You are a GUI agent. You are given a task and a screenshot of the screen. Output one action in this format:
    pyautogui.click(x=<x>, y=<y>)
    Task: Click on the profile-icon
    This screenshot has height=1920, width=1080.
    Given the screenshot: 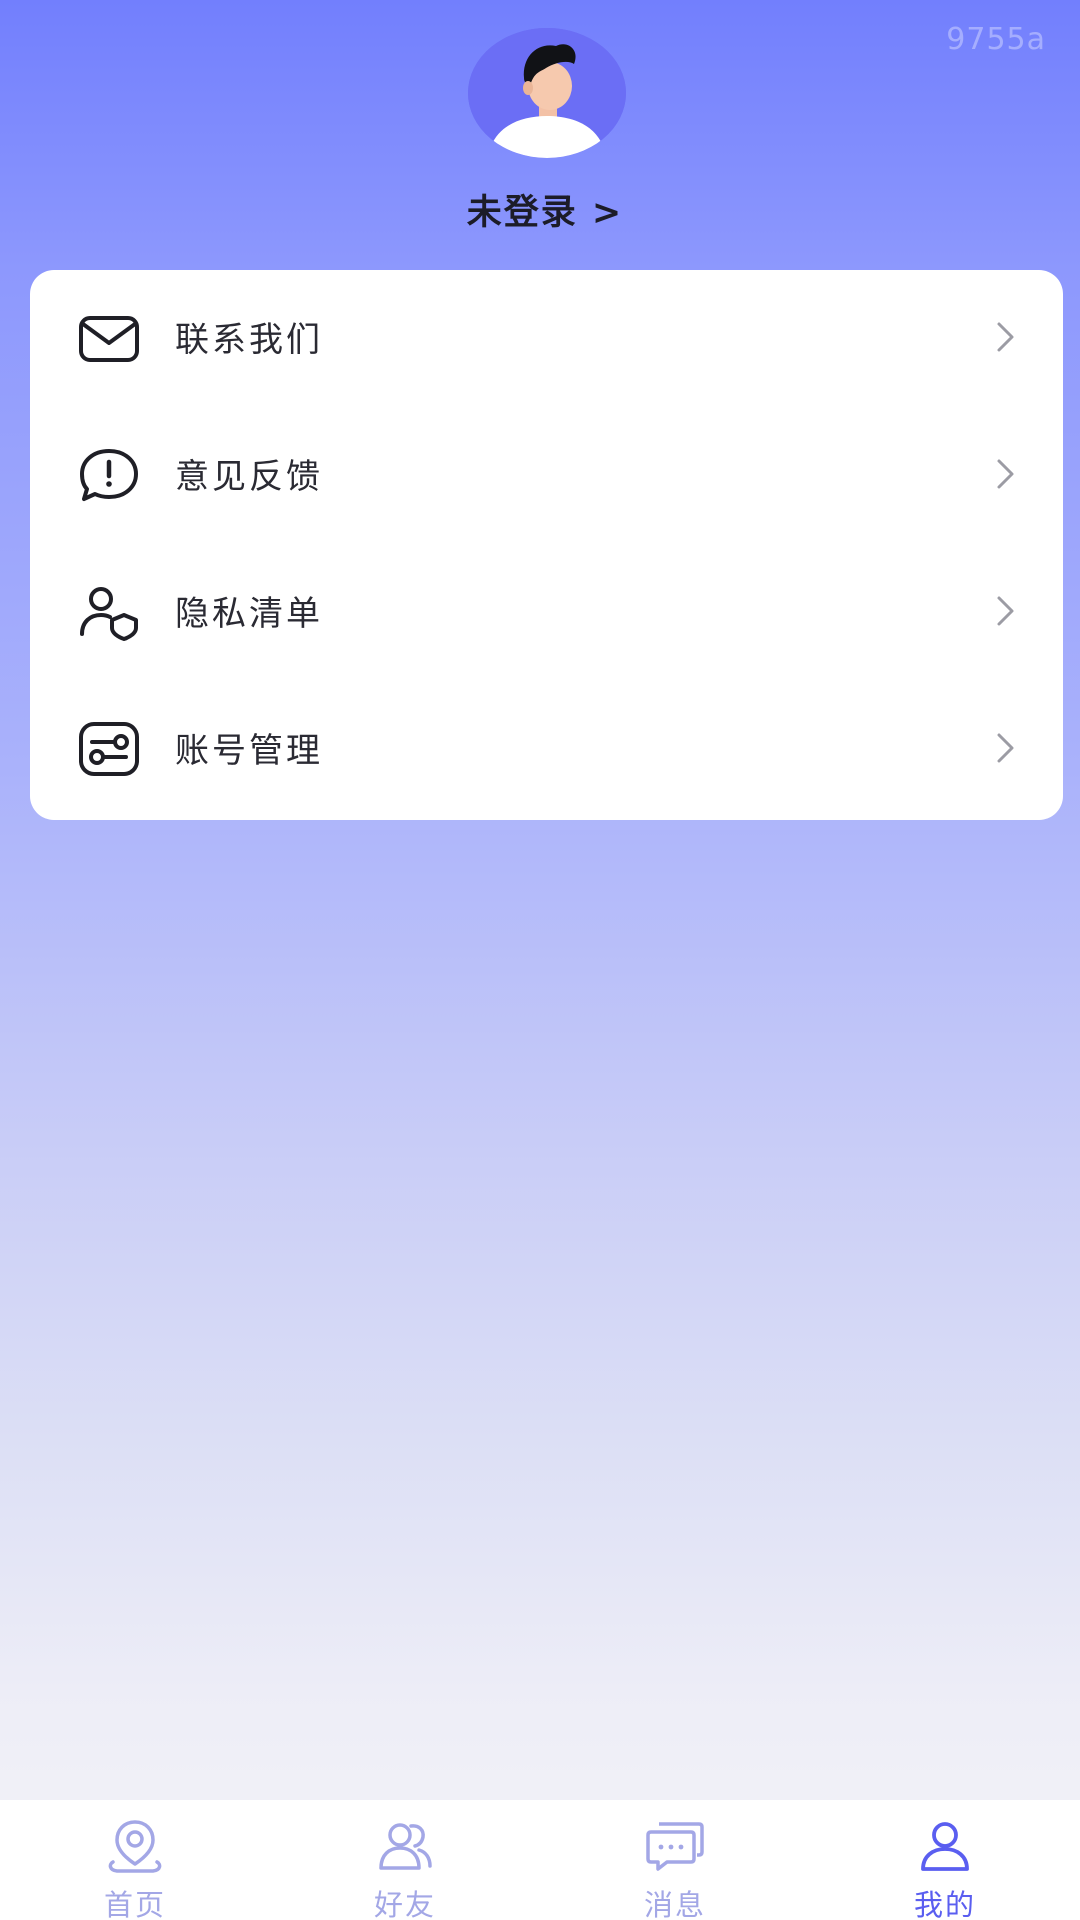 What is the action you would take?
    pyautogui.click(x=945, y=1846)
    